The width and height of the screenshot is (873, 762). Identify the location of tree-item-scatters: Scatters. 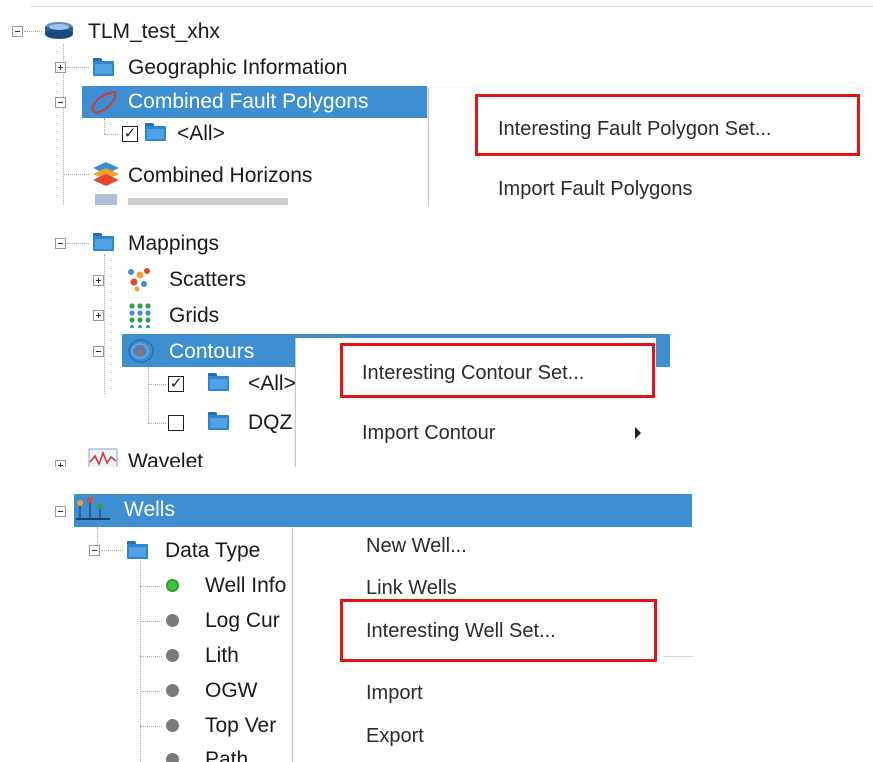
(207, 280).